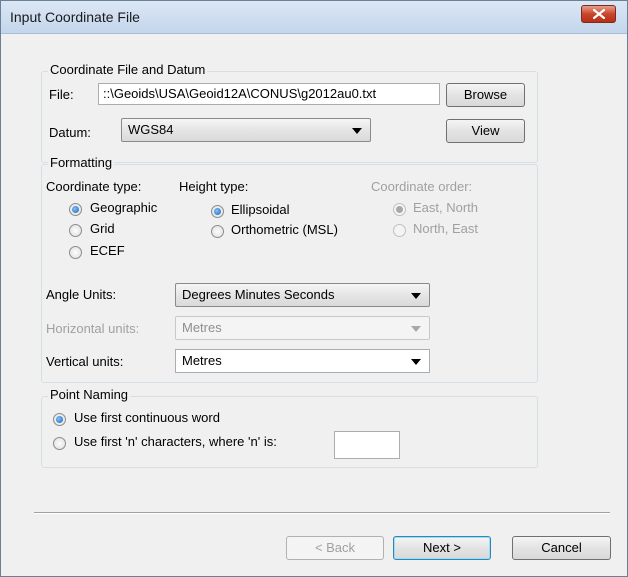  What do you see at coordinates (128, 69) in the screenshot?
I see `coordinate-file-legend: Coordinate File and Datum` at bounding box center [128, 69].